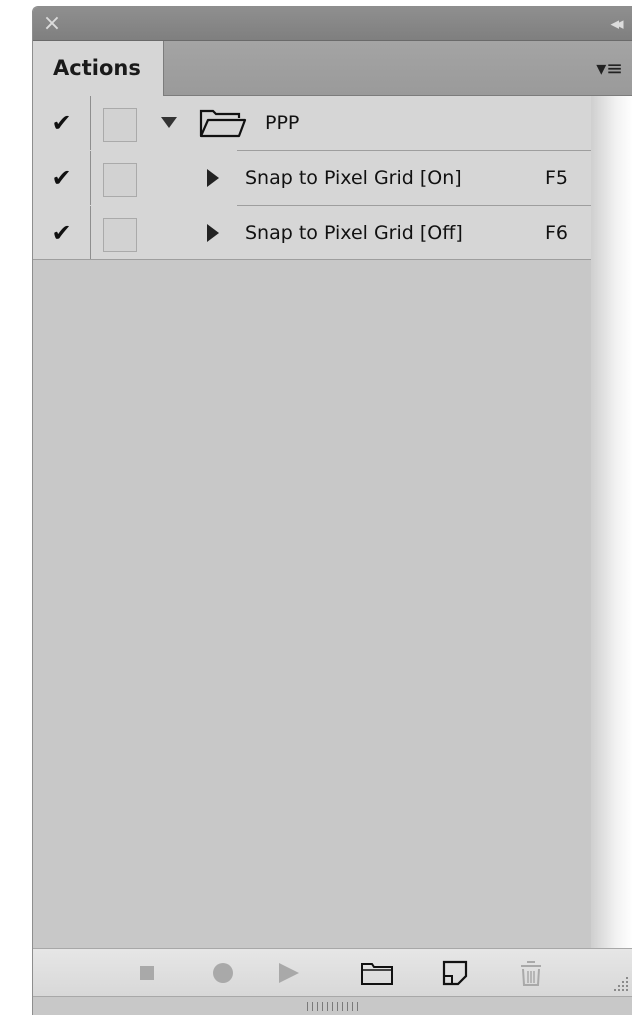 Image resolution: width=632 pixels, height=1015 pixels. I want to click on folder-icon, so click(377, 974).